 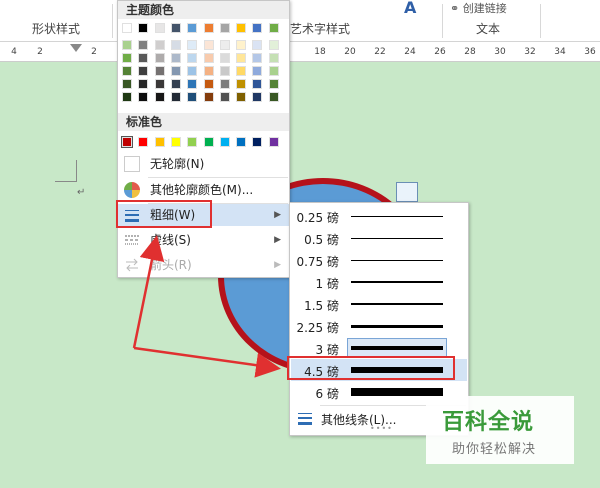 I want to click on watermark: 百科全说 助你轻松解决, so click(x=500, y=430).